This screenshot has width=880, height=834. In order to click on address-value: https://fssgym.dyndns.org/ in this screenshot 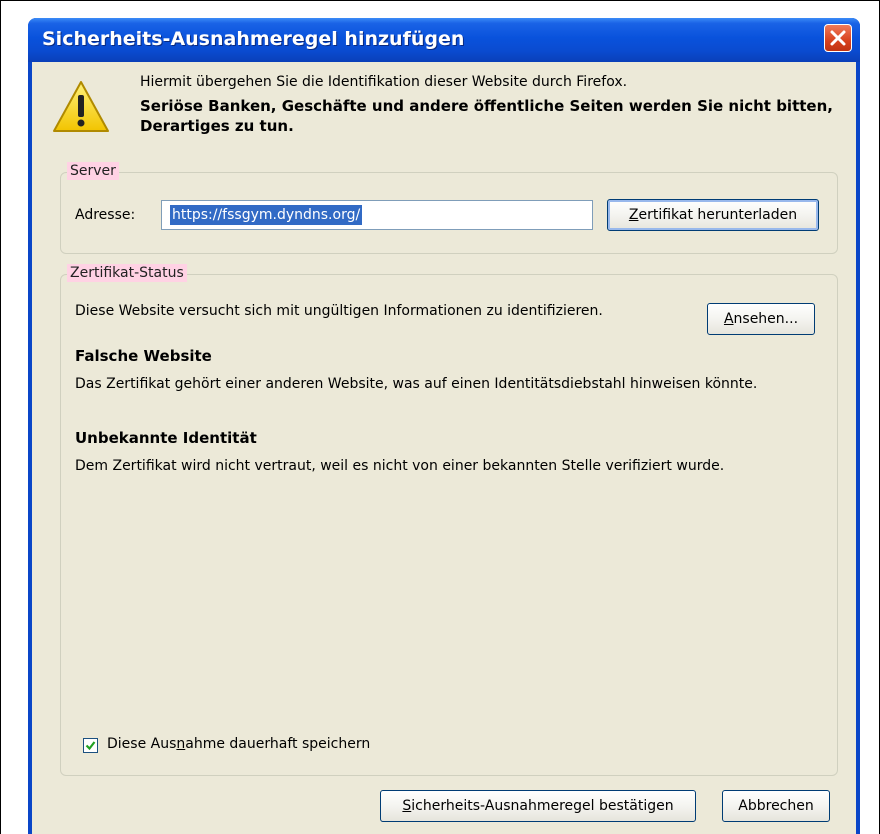, I will do `click(266, 215)`.